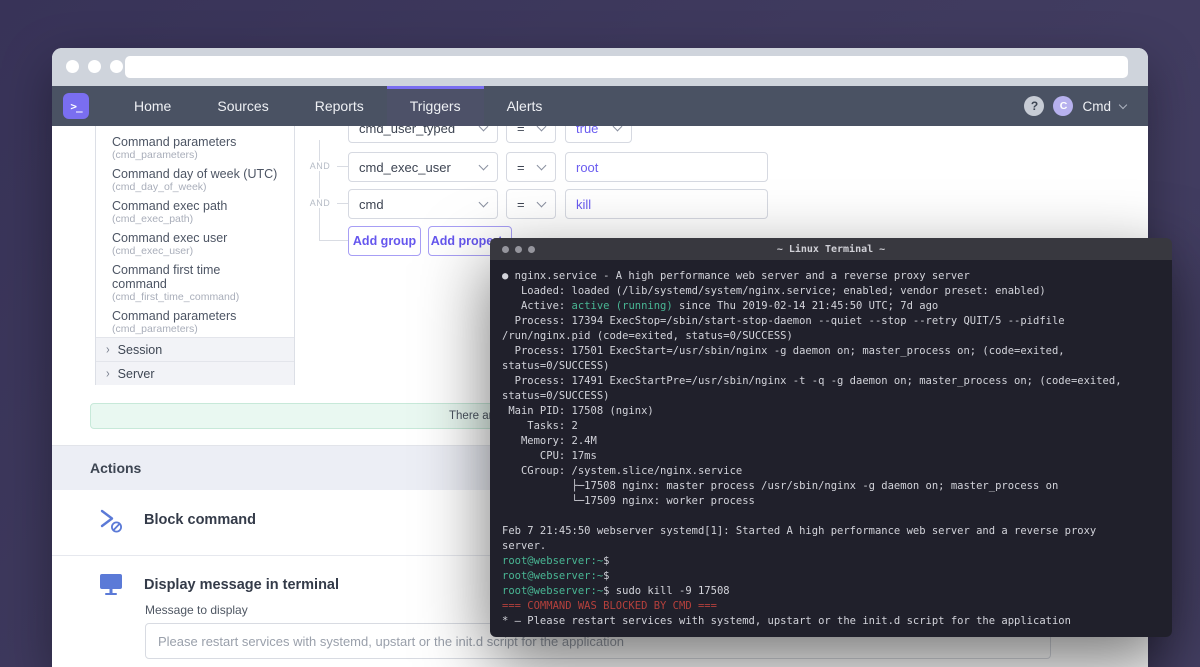 This screenshot has height=667, width=1200. I want to click on nav-tab-triggers: Triggers, so click(435, 106).